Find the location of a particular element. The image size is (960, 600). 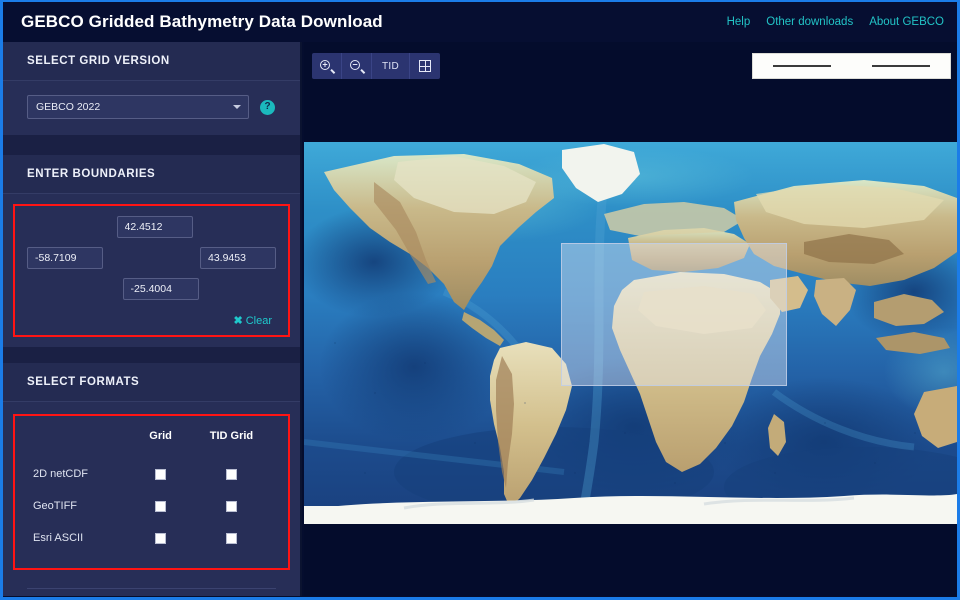

grid-toggle-button is located at coordinates (425, 66).